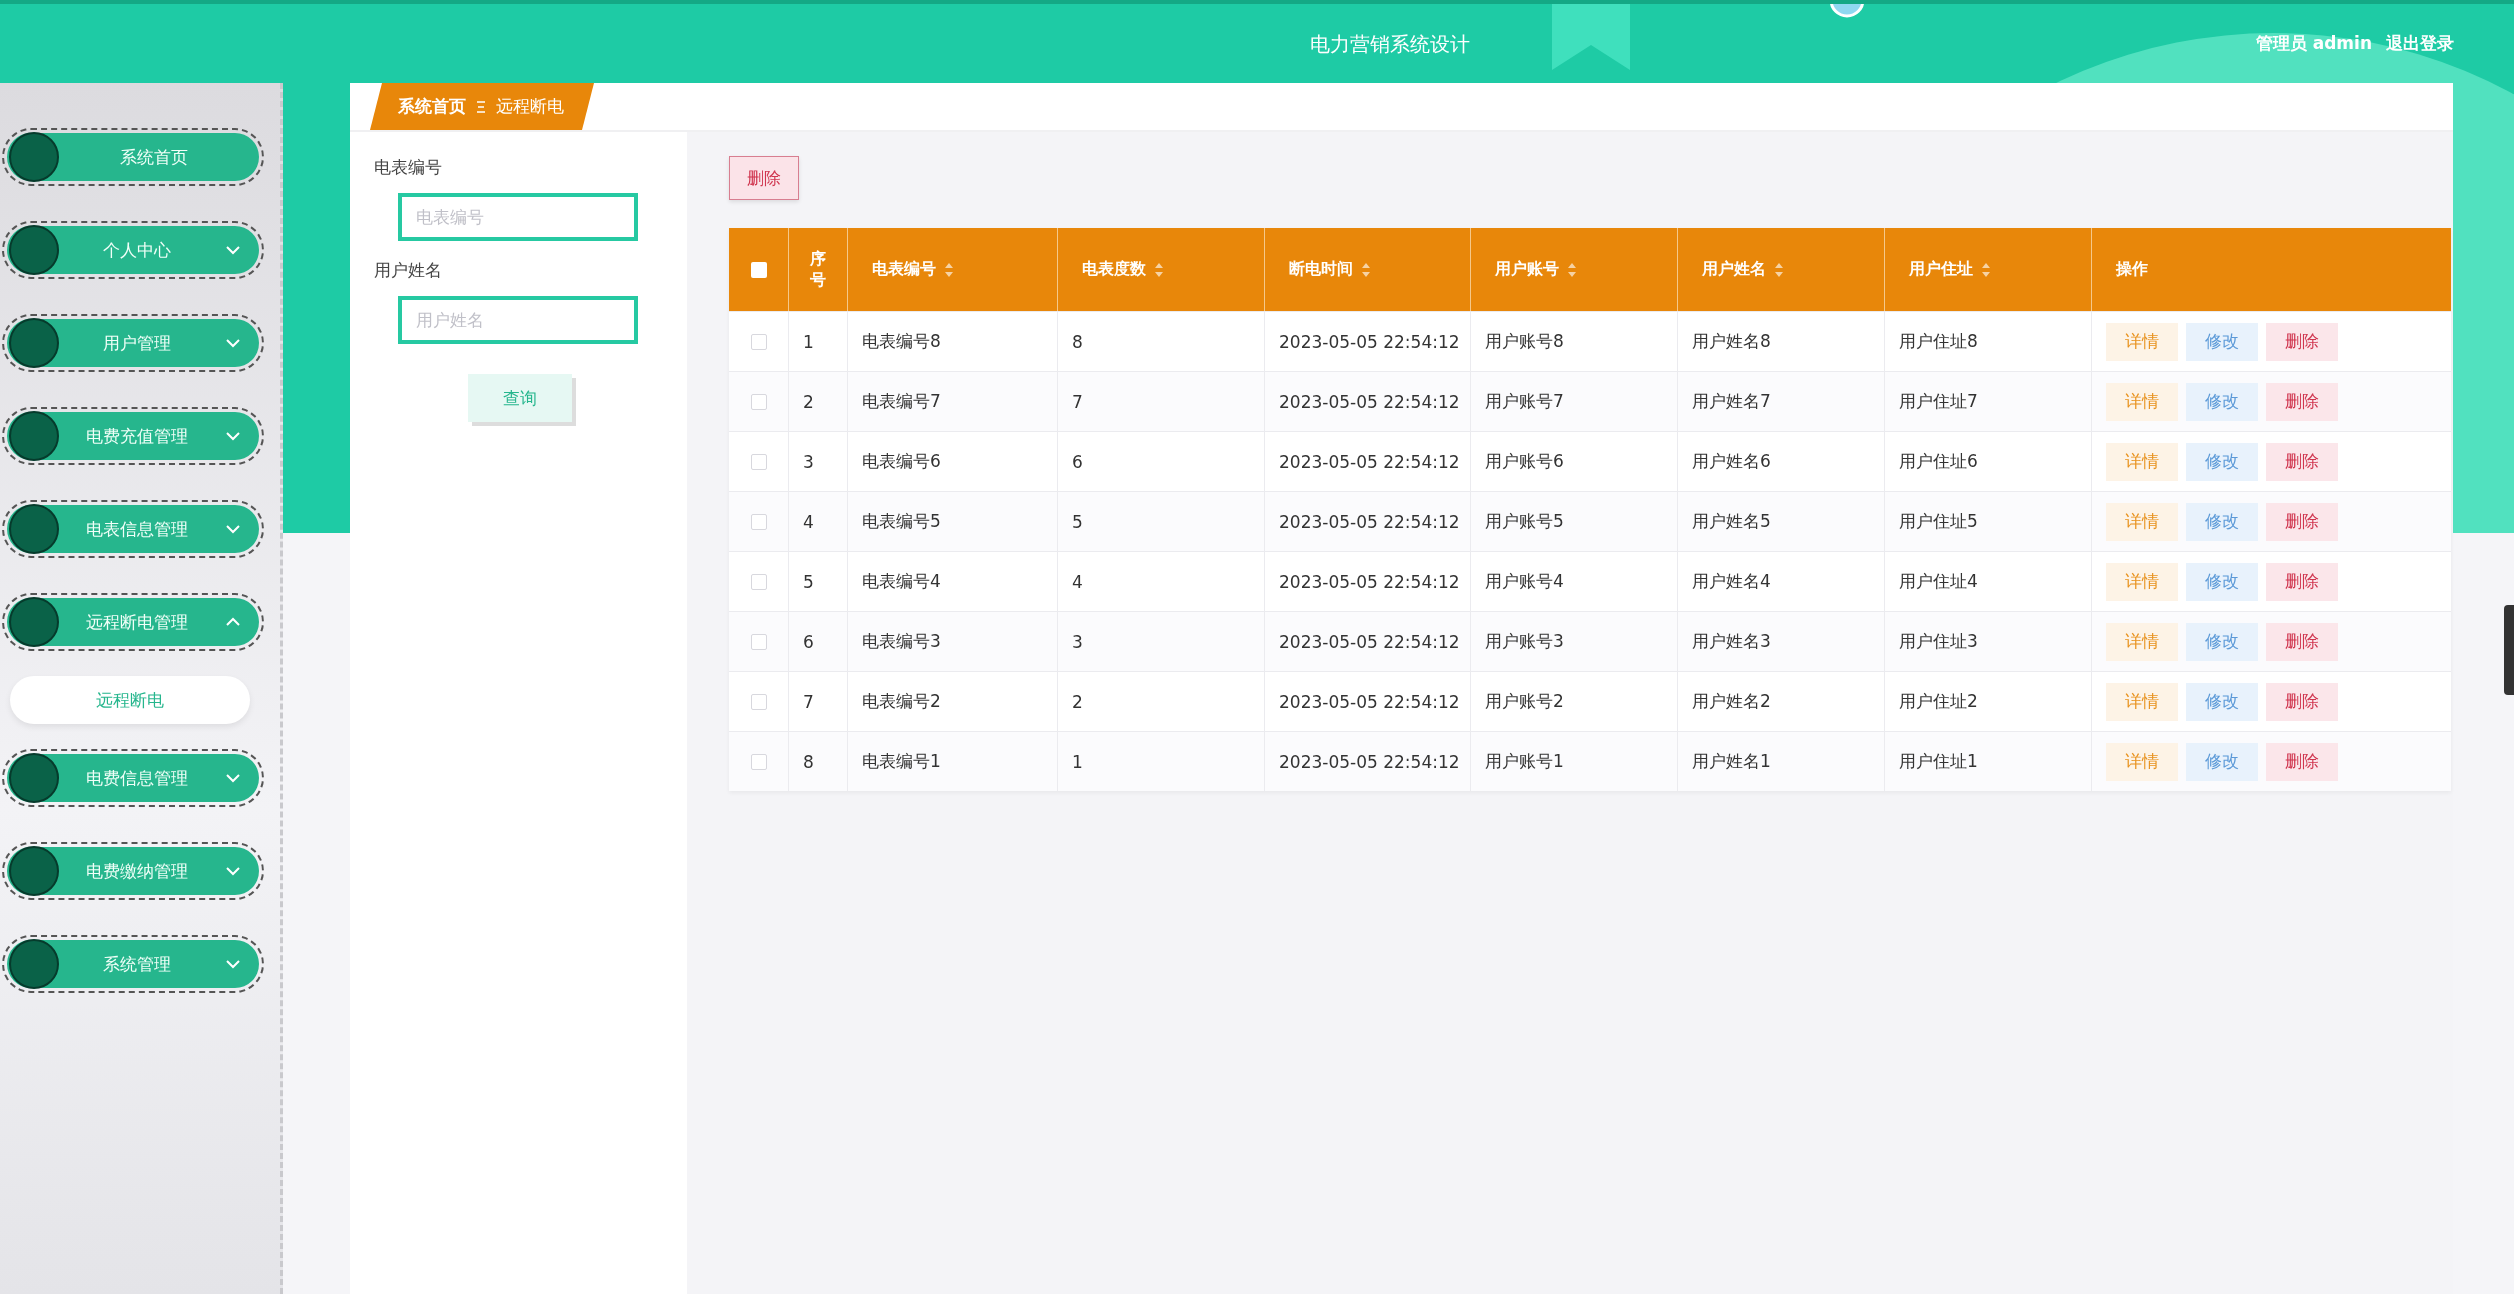  Describe the element at coordinates (1524, 701) in the screenshot. I see `table-cell: 用户账号2` at that location.